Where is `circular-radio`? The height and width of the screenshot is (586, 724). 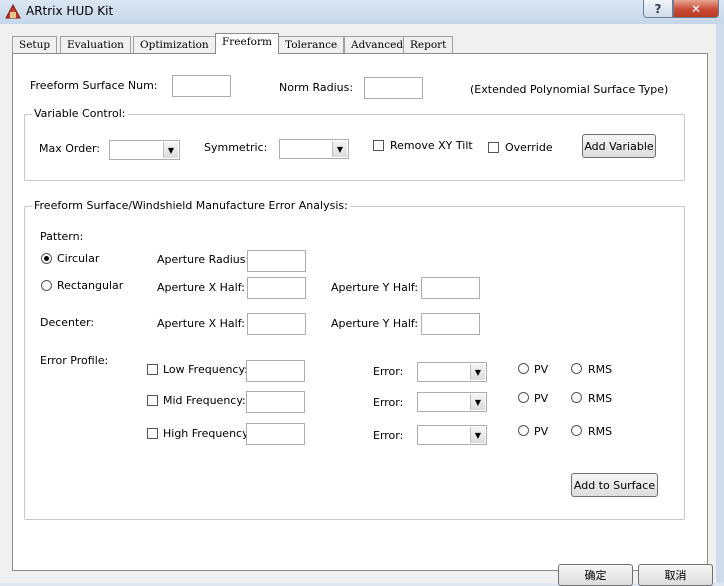 circular-radio is located at coordinates (46, 258).